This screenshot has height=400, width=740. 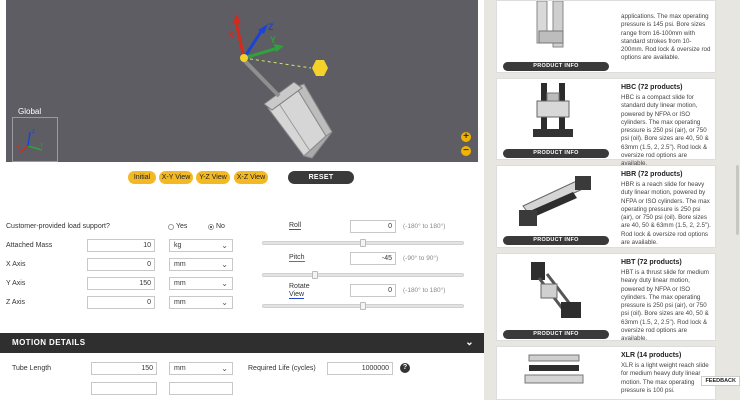 What do you see at coordinates (720, 381) in the screenshot?
I see `feedback-tab: FEEDBACK` at bounding box center [720, 381].